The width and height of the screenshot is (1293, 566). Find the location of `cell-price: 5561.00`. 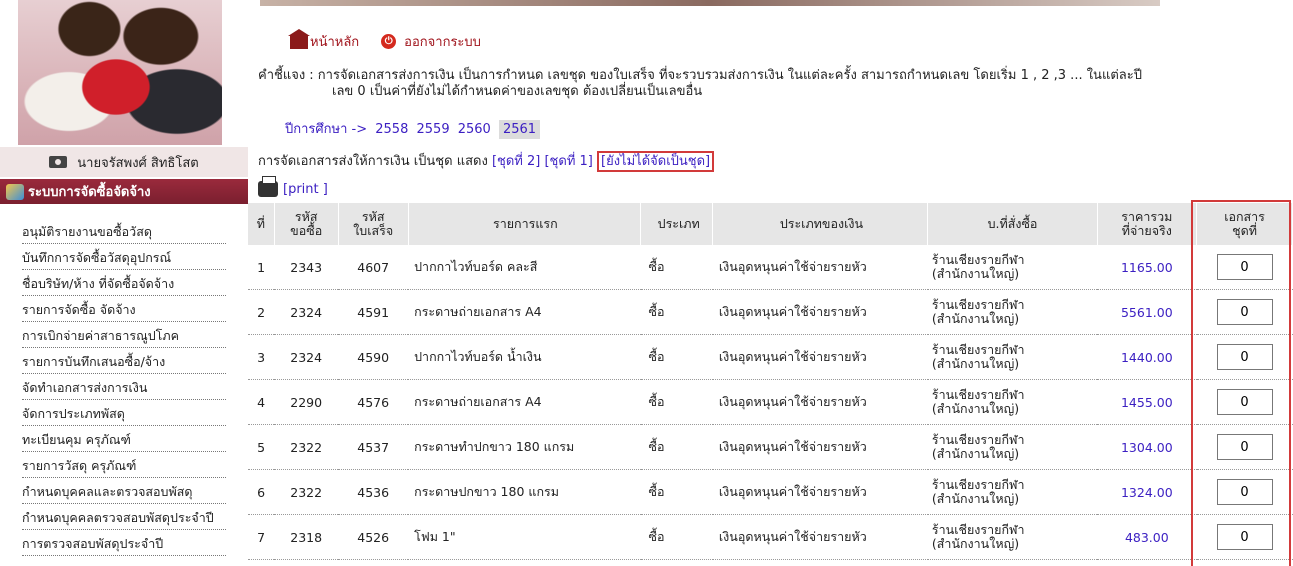

cell-price: 5561.00 is located at coordinates (1147, 312).